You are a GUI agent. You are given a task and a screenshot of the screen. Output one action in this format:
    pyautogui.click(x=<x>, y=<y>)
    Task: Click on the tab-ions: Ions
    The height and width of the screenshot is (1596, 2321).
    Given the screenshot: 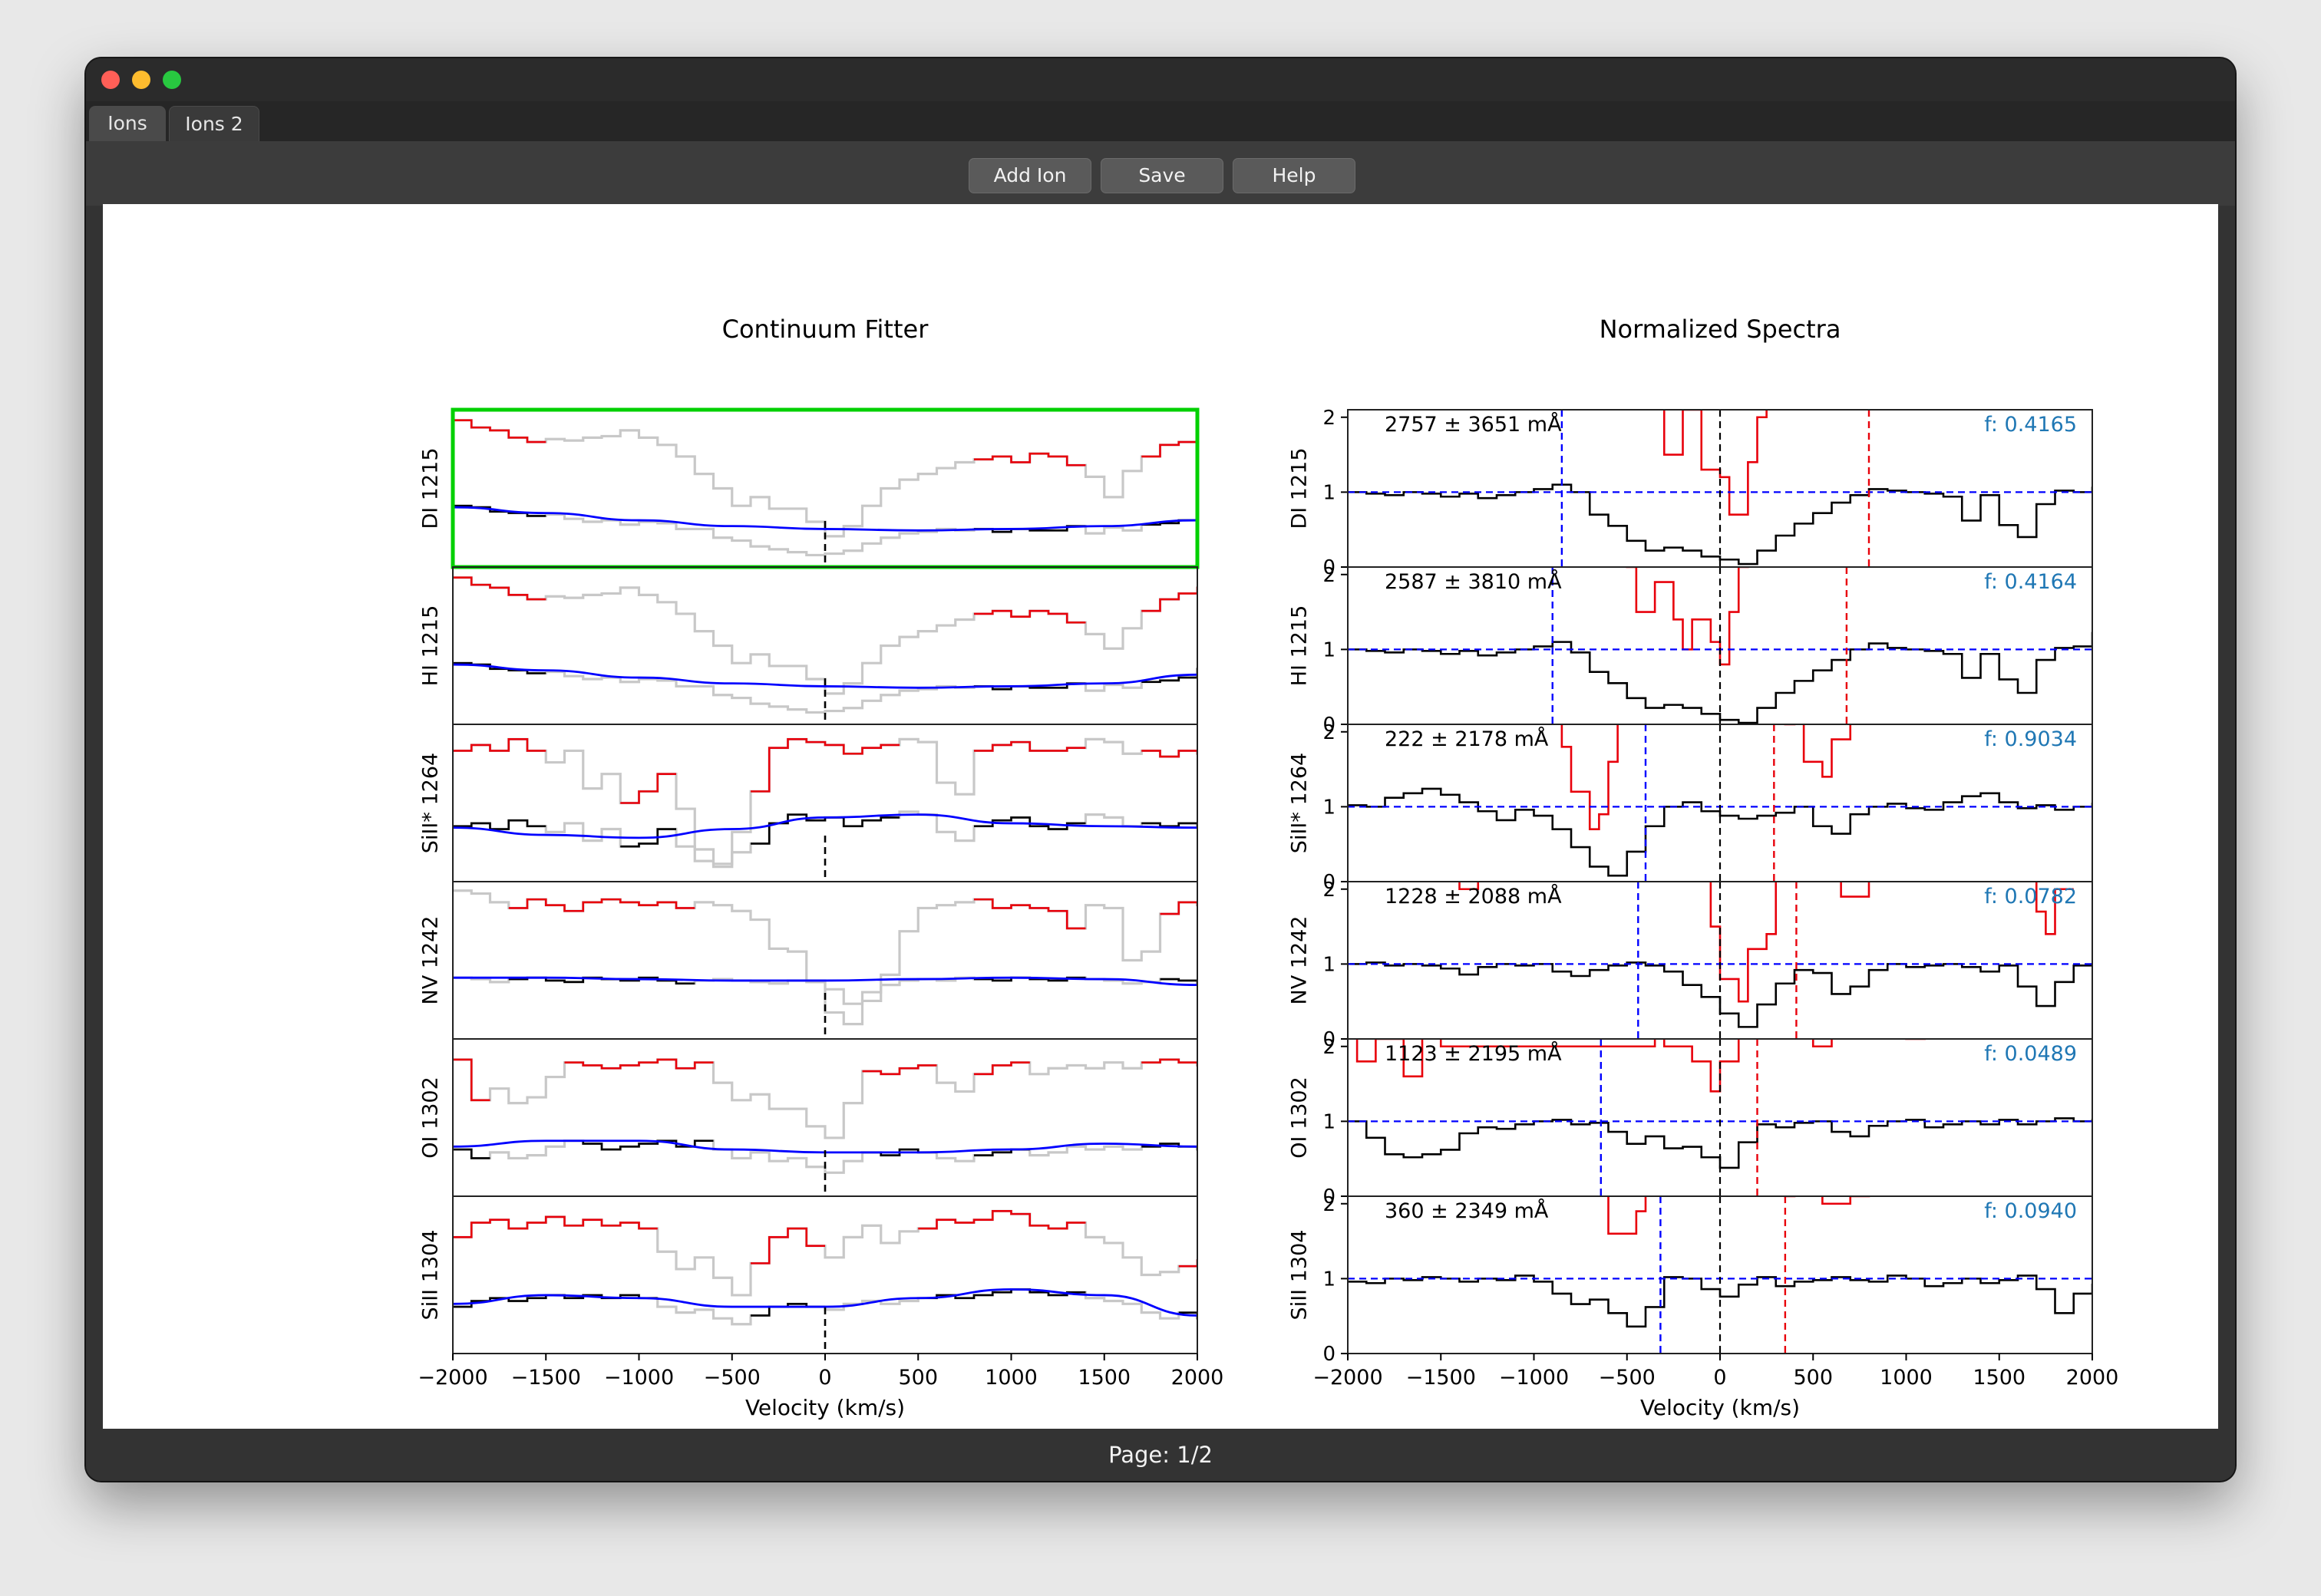 What is the action you would take?
    pyautogui.click(x=127, y=123)
    